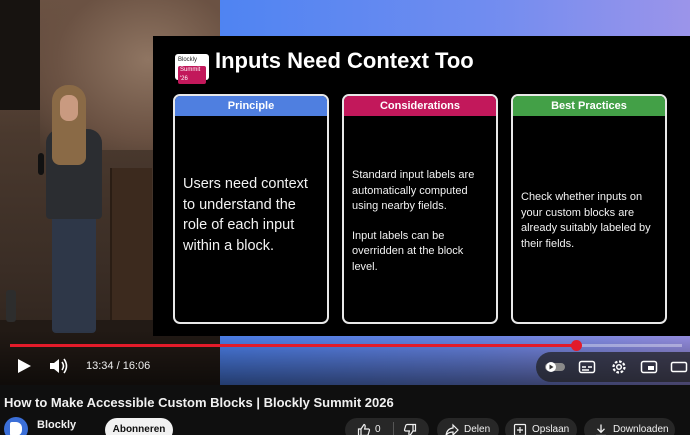 This screenshot has width=690, height=435. What do you see at coordinates (74, 212) in the screenshot?
I see `speaker-figure` at bounding box center [74, 212].